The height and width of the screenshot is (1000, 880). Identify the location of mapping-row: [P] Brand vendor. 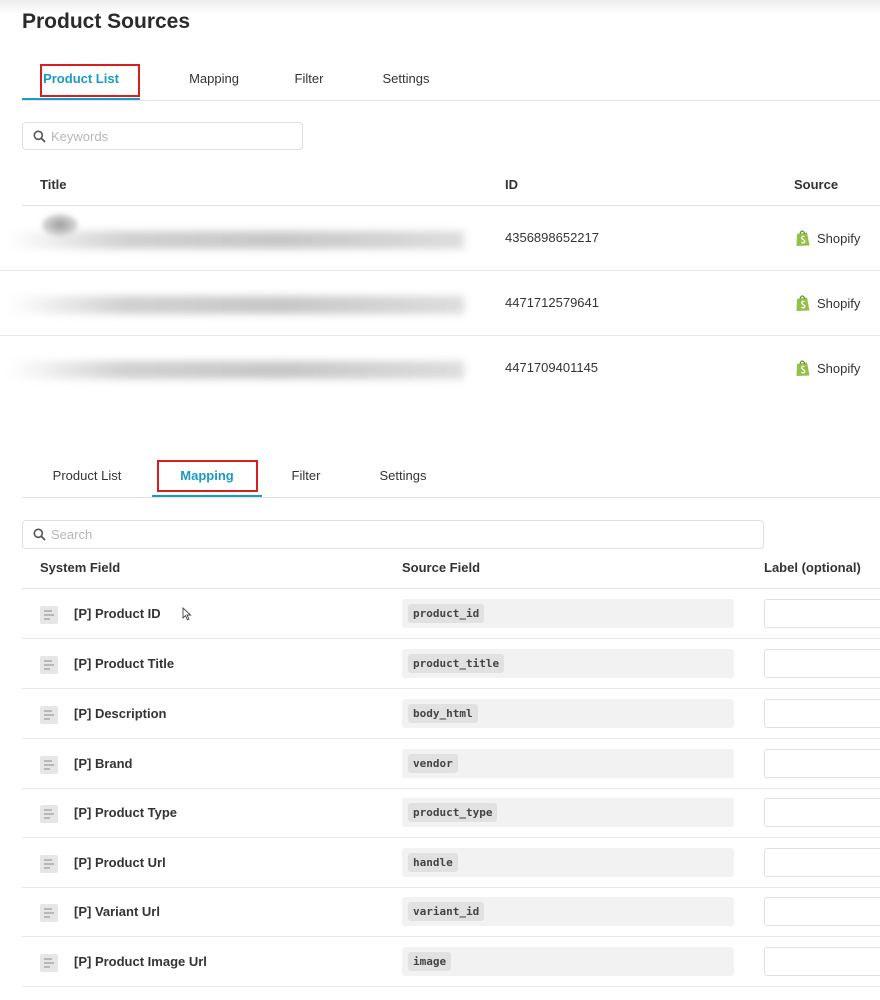
(451, 764).